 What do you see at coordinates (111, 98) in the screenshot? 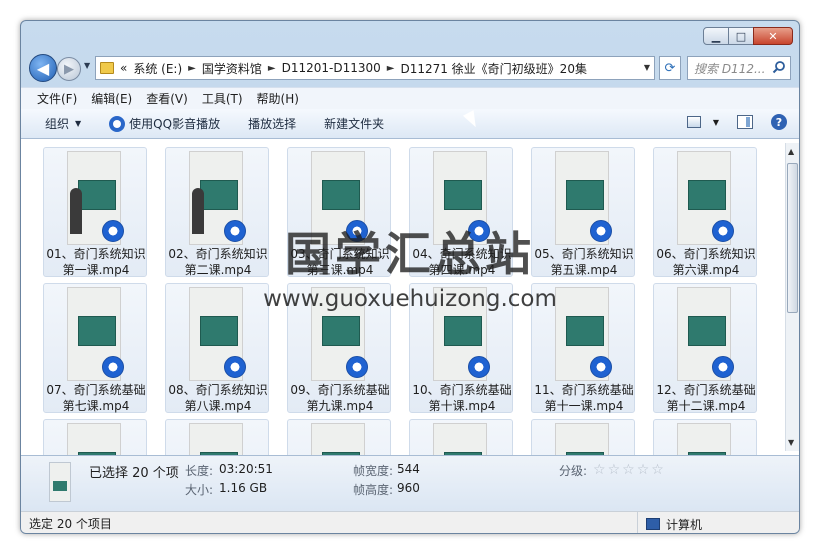
I see `menu-edit: 编辑(E)` at bounding box center [111, 98].